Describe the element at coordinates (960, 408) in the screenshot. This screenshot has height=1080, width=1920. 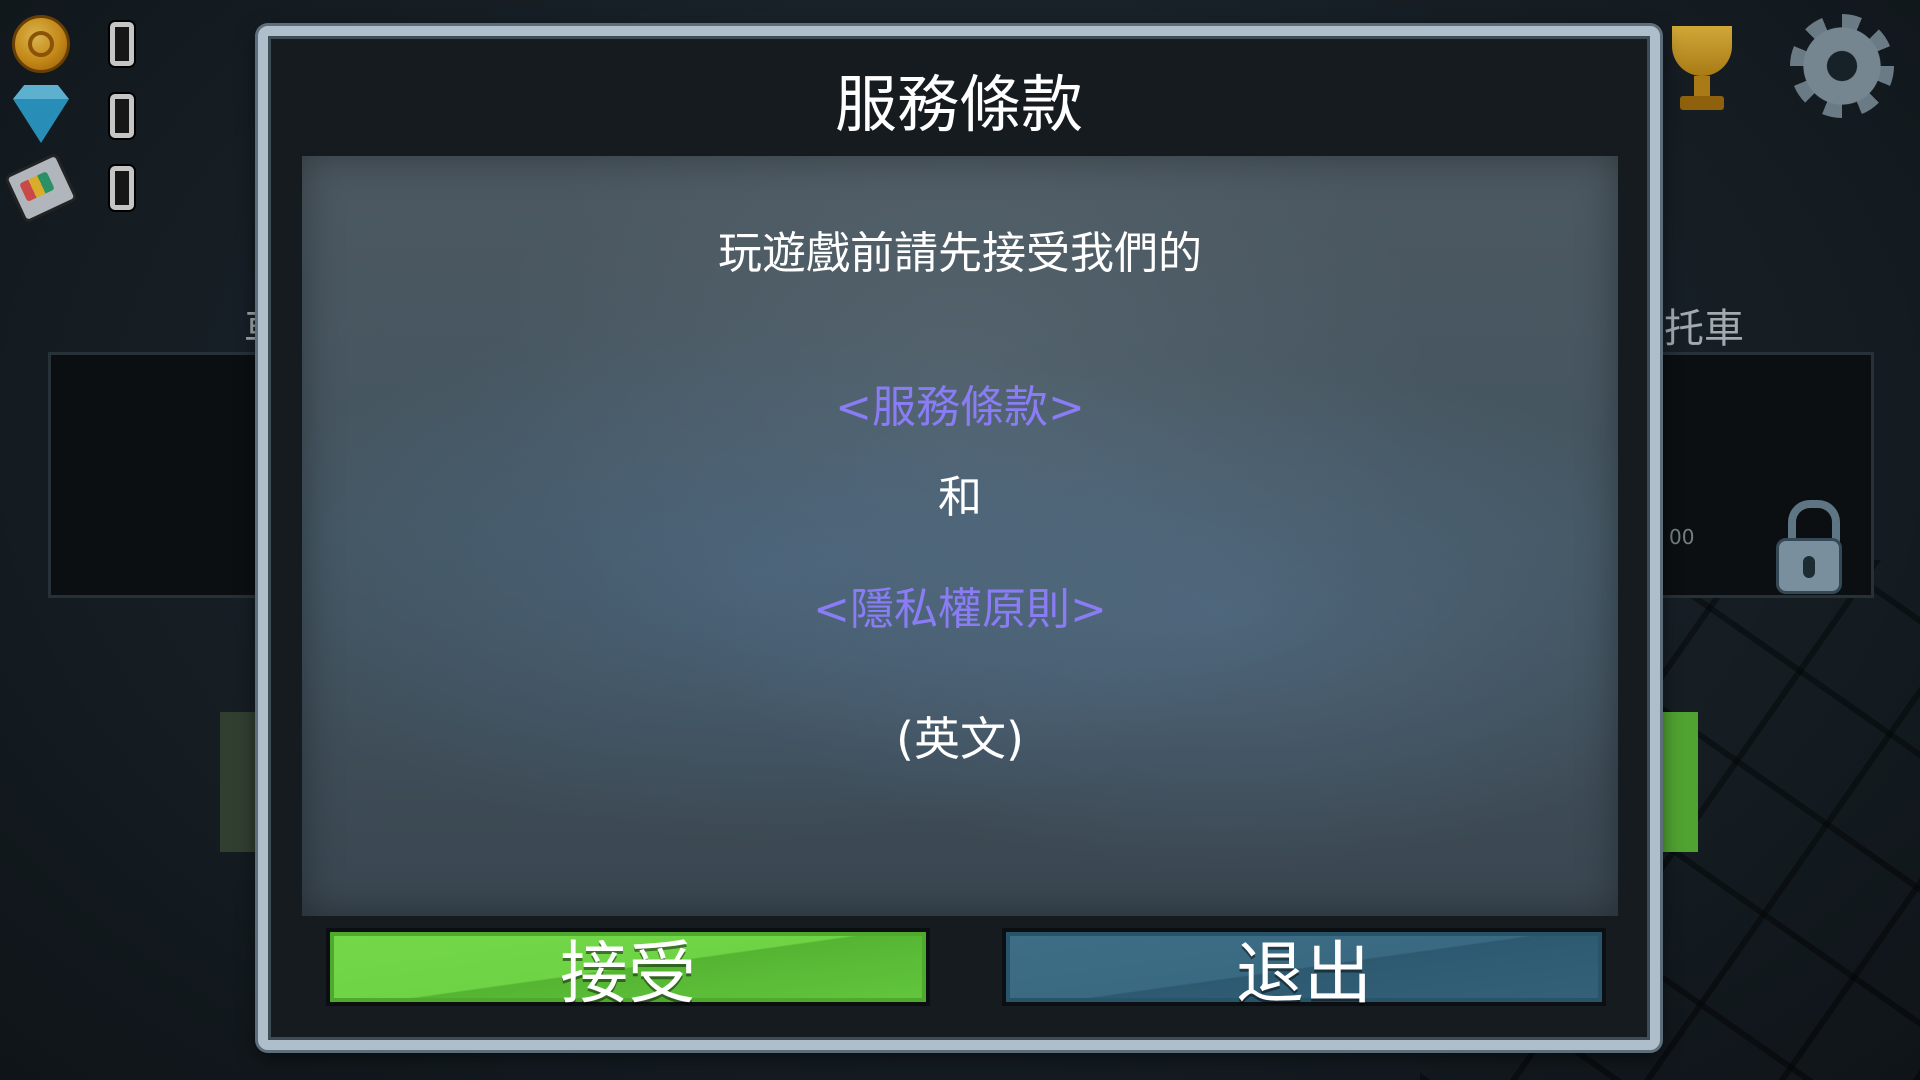
I see `terms-of-service-link: <服務條款>` at that location.